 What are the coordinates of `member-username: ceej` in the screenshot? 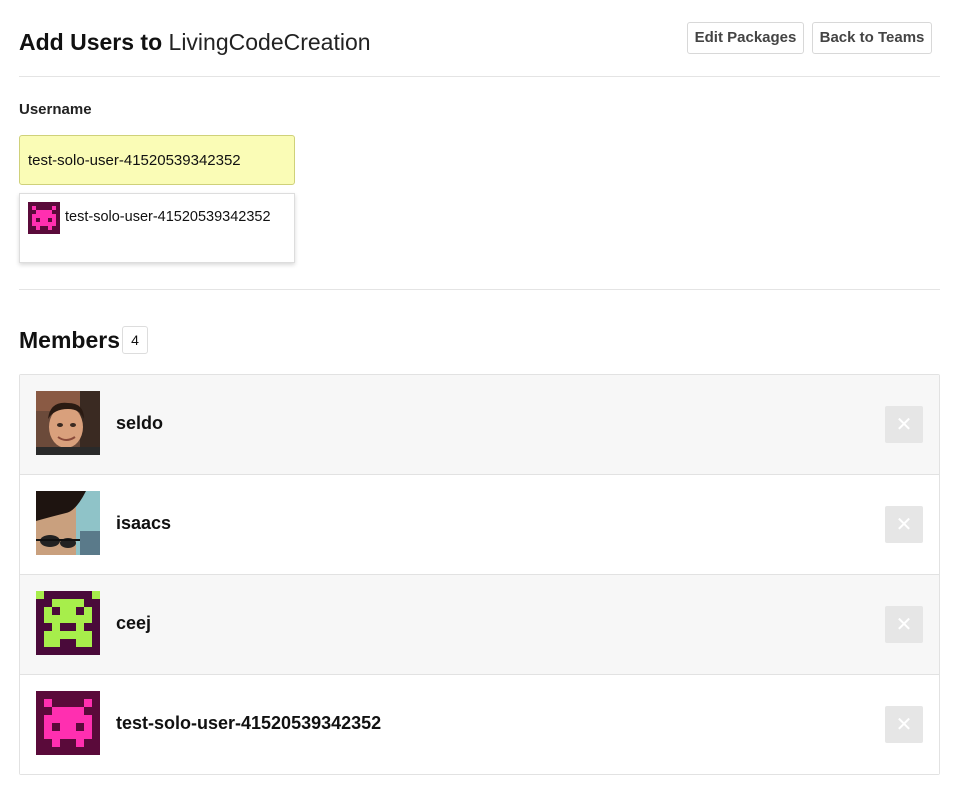 It's located at (134, 623).